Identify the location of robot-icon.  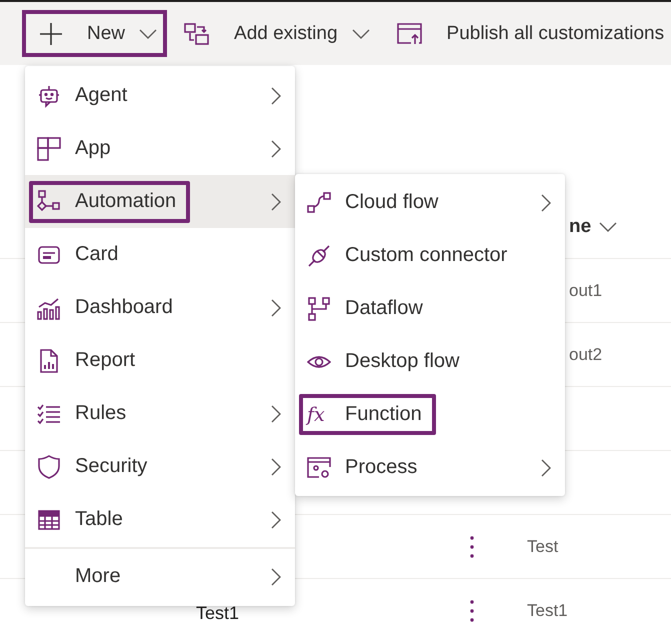
(49, 96).